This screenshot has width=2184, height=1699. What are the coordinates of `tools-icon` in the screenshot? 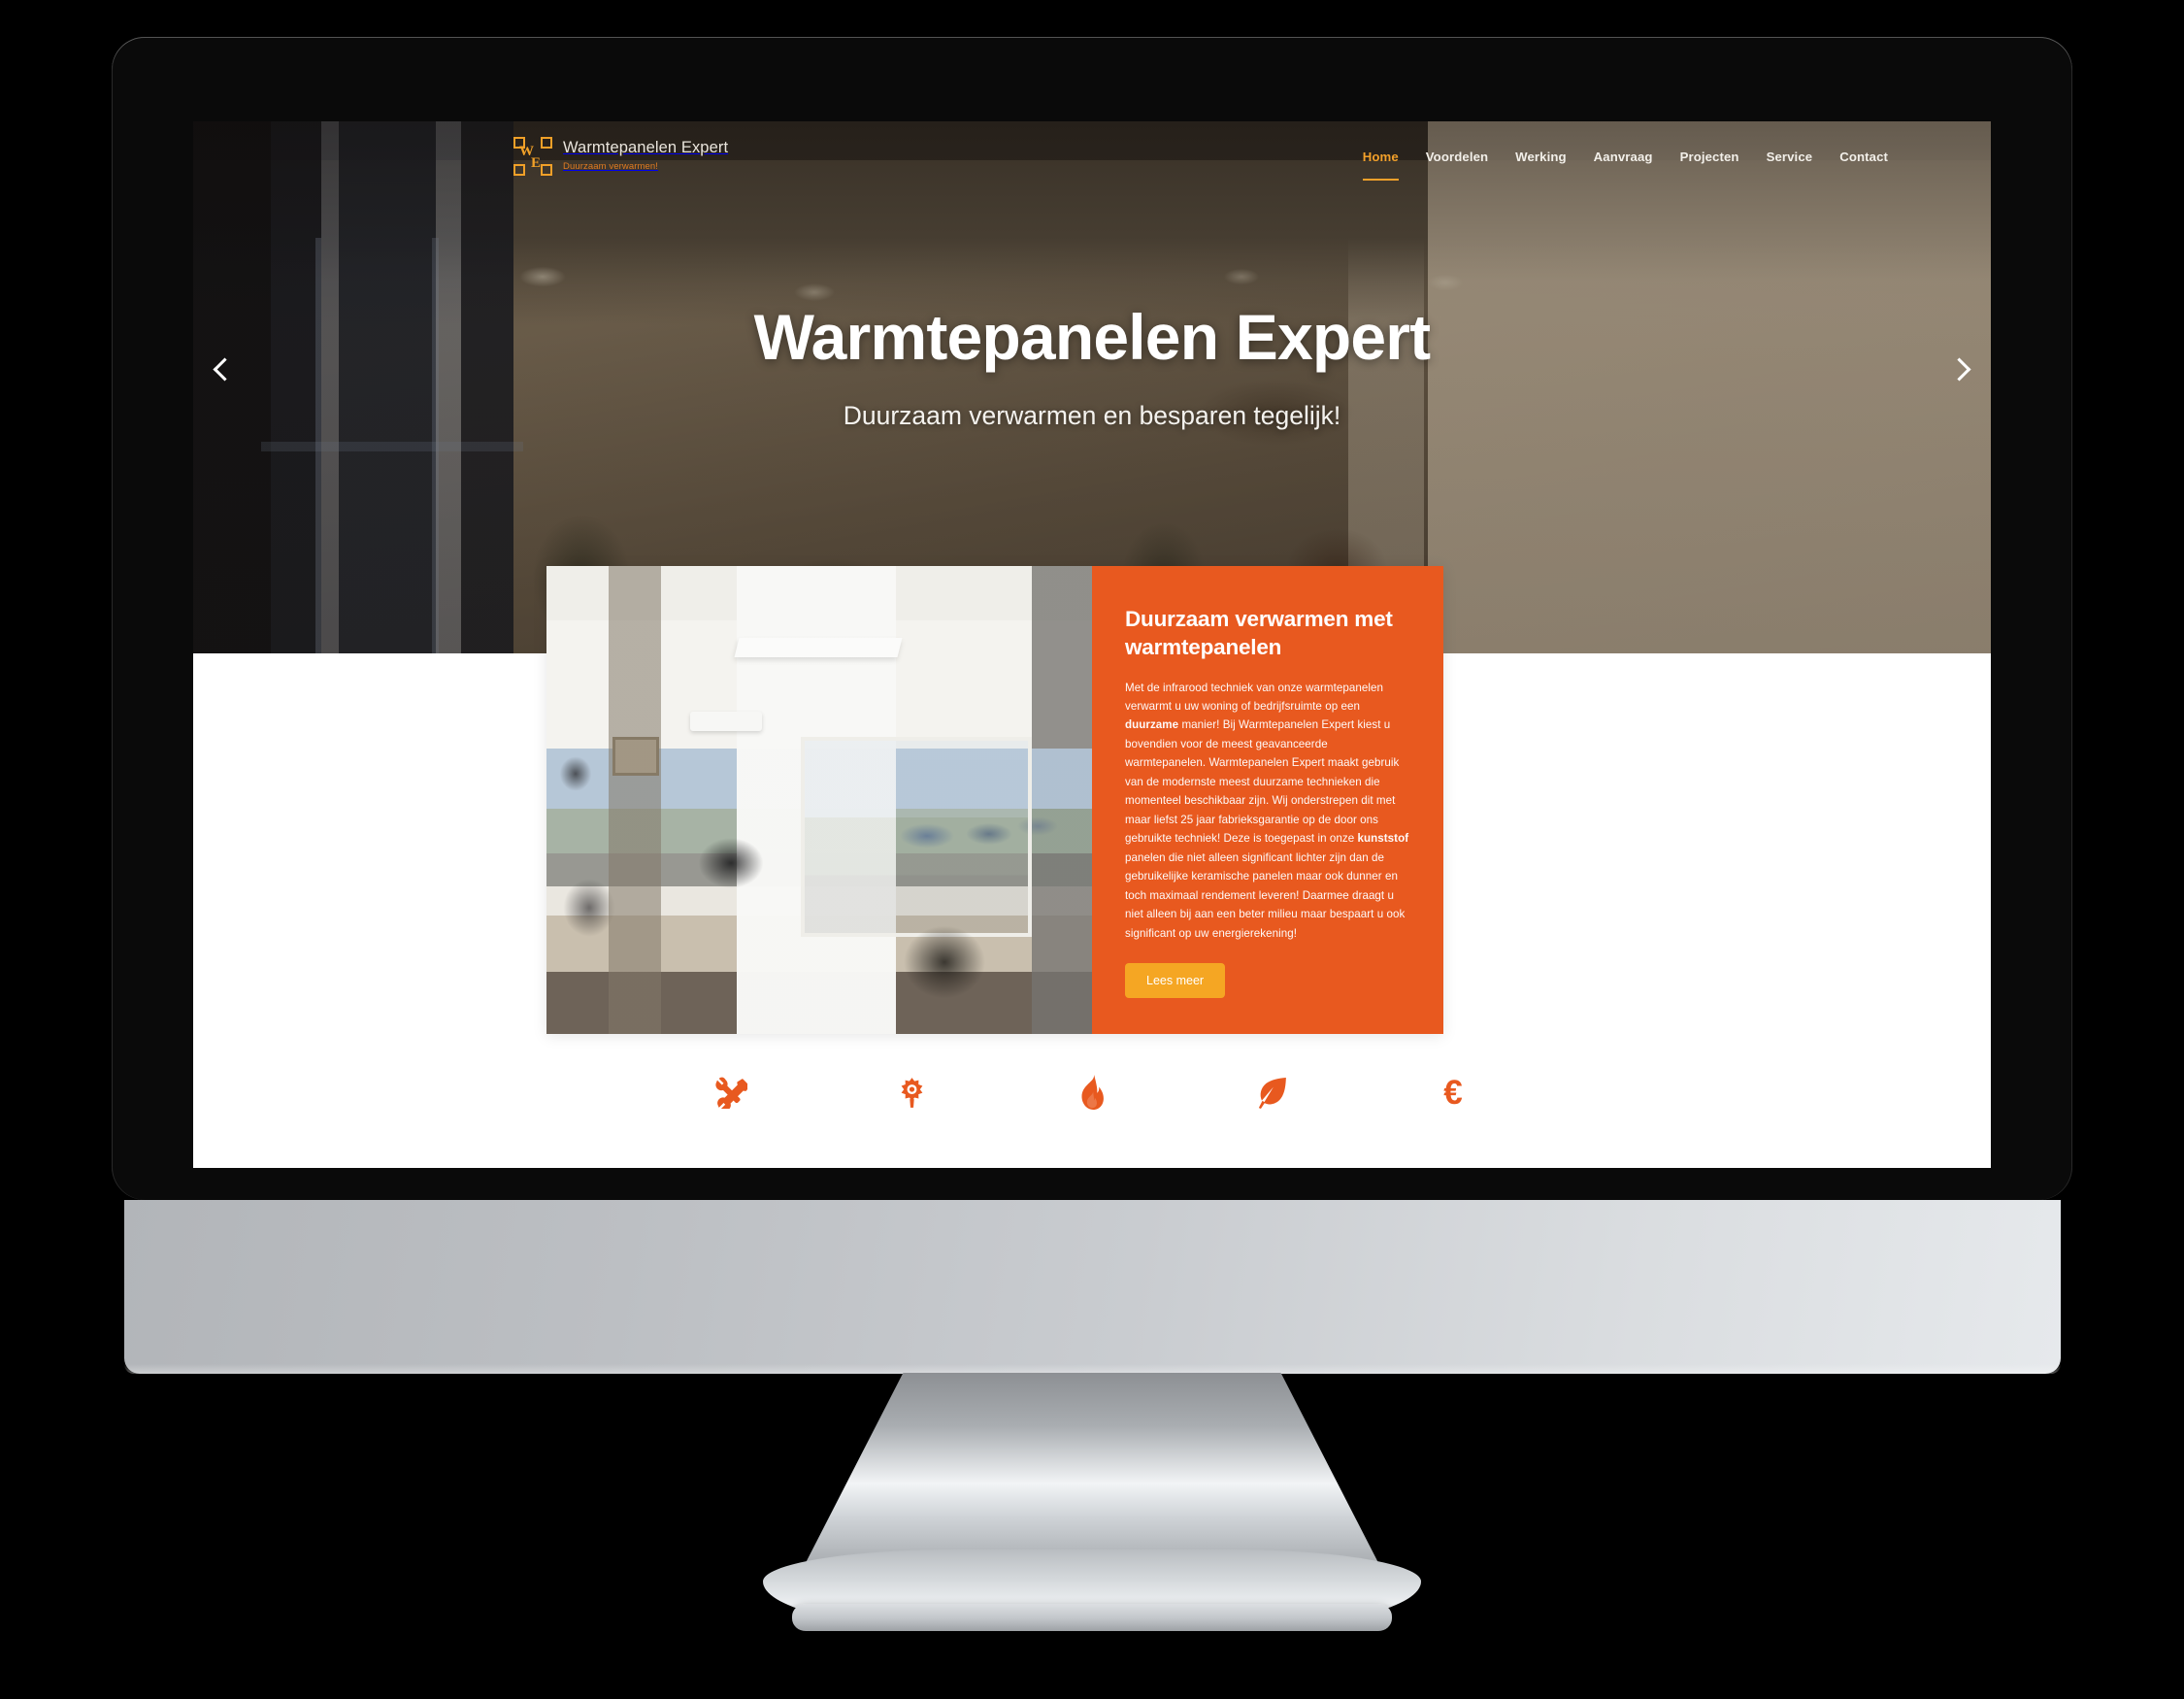 It's located at (731, 1093).